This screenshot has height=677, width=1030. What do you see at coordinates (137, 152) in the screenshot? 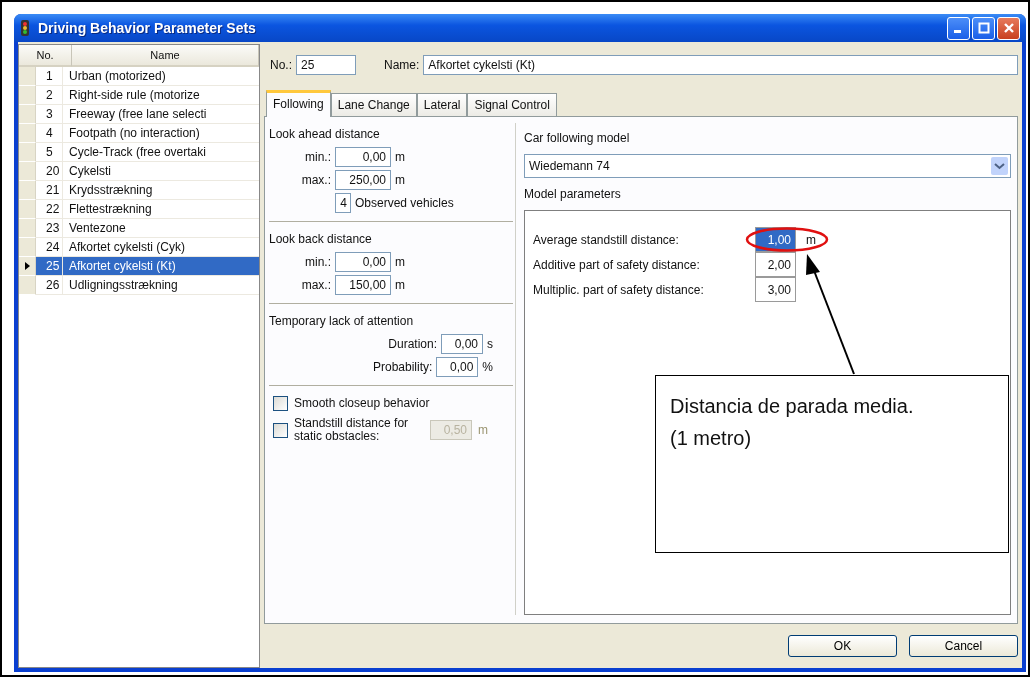
I see `table-cell-text: Cycle-Track (free overtaki` at bounding box center [137, 152].